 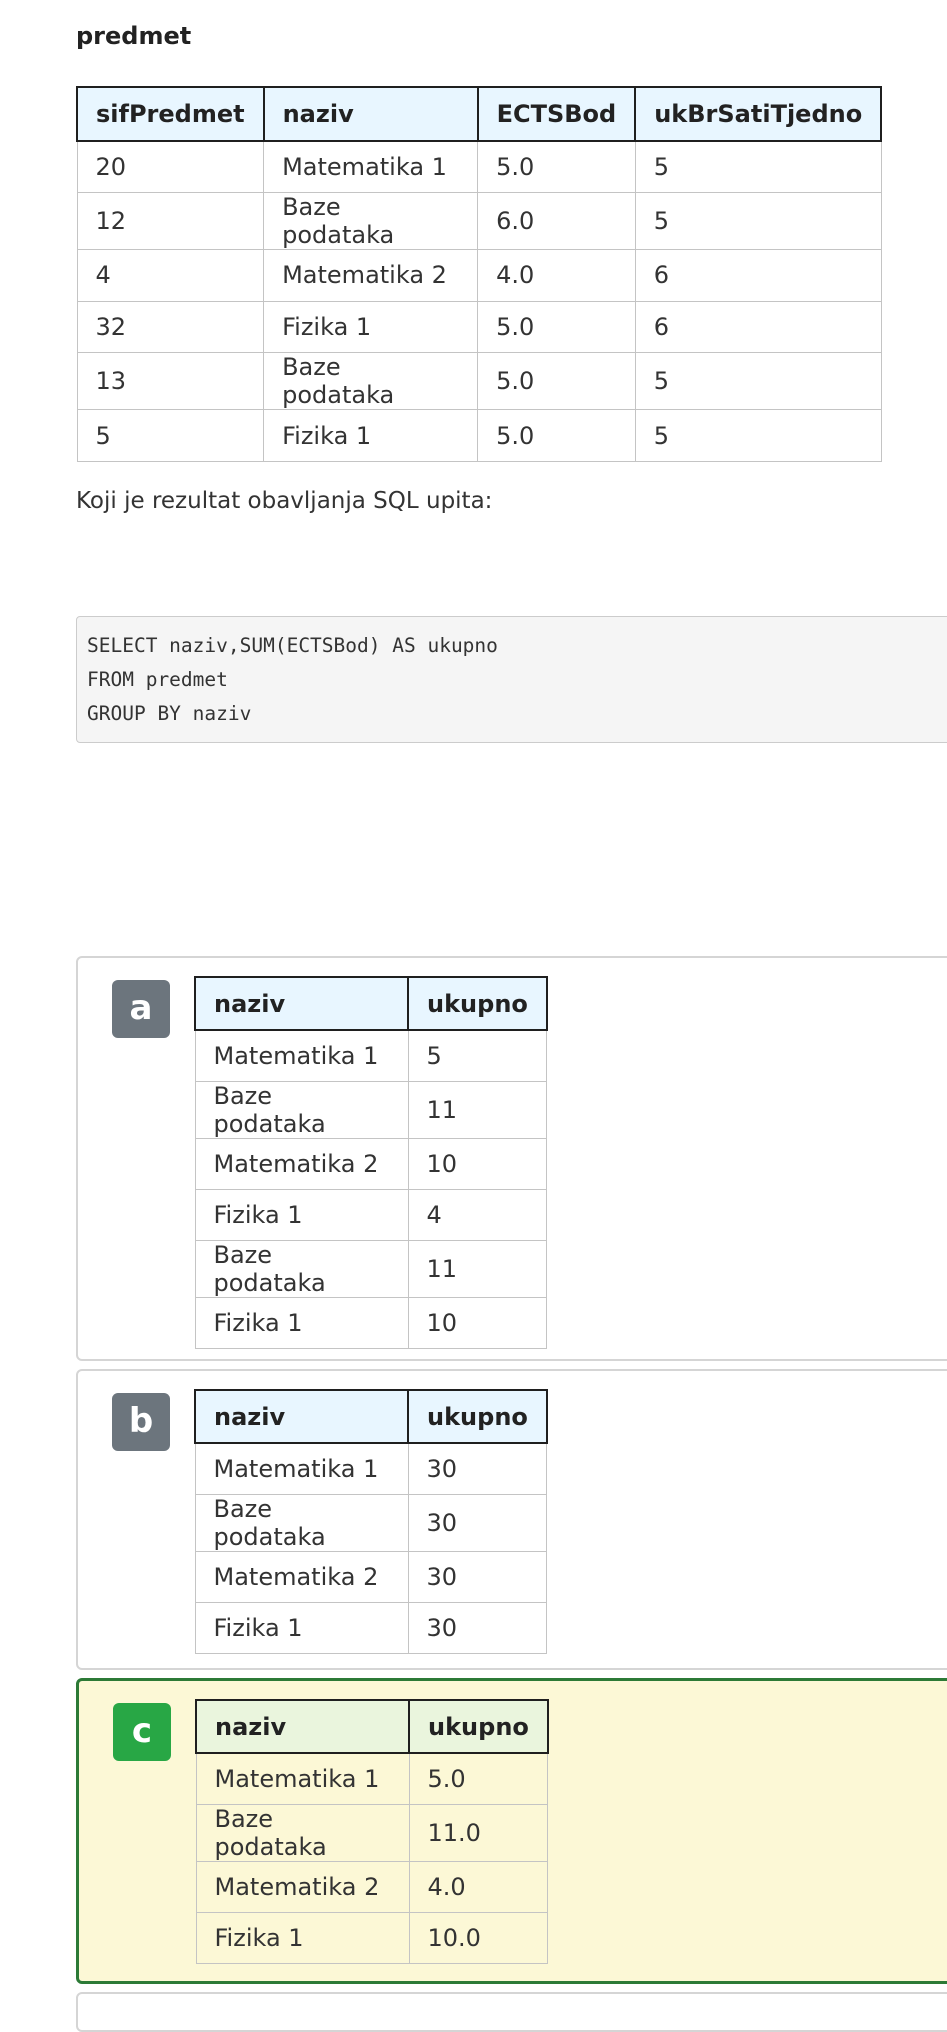 I want to click on table-row: Fizika 1 10, so click(x=371, y=1323).